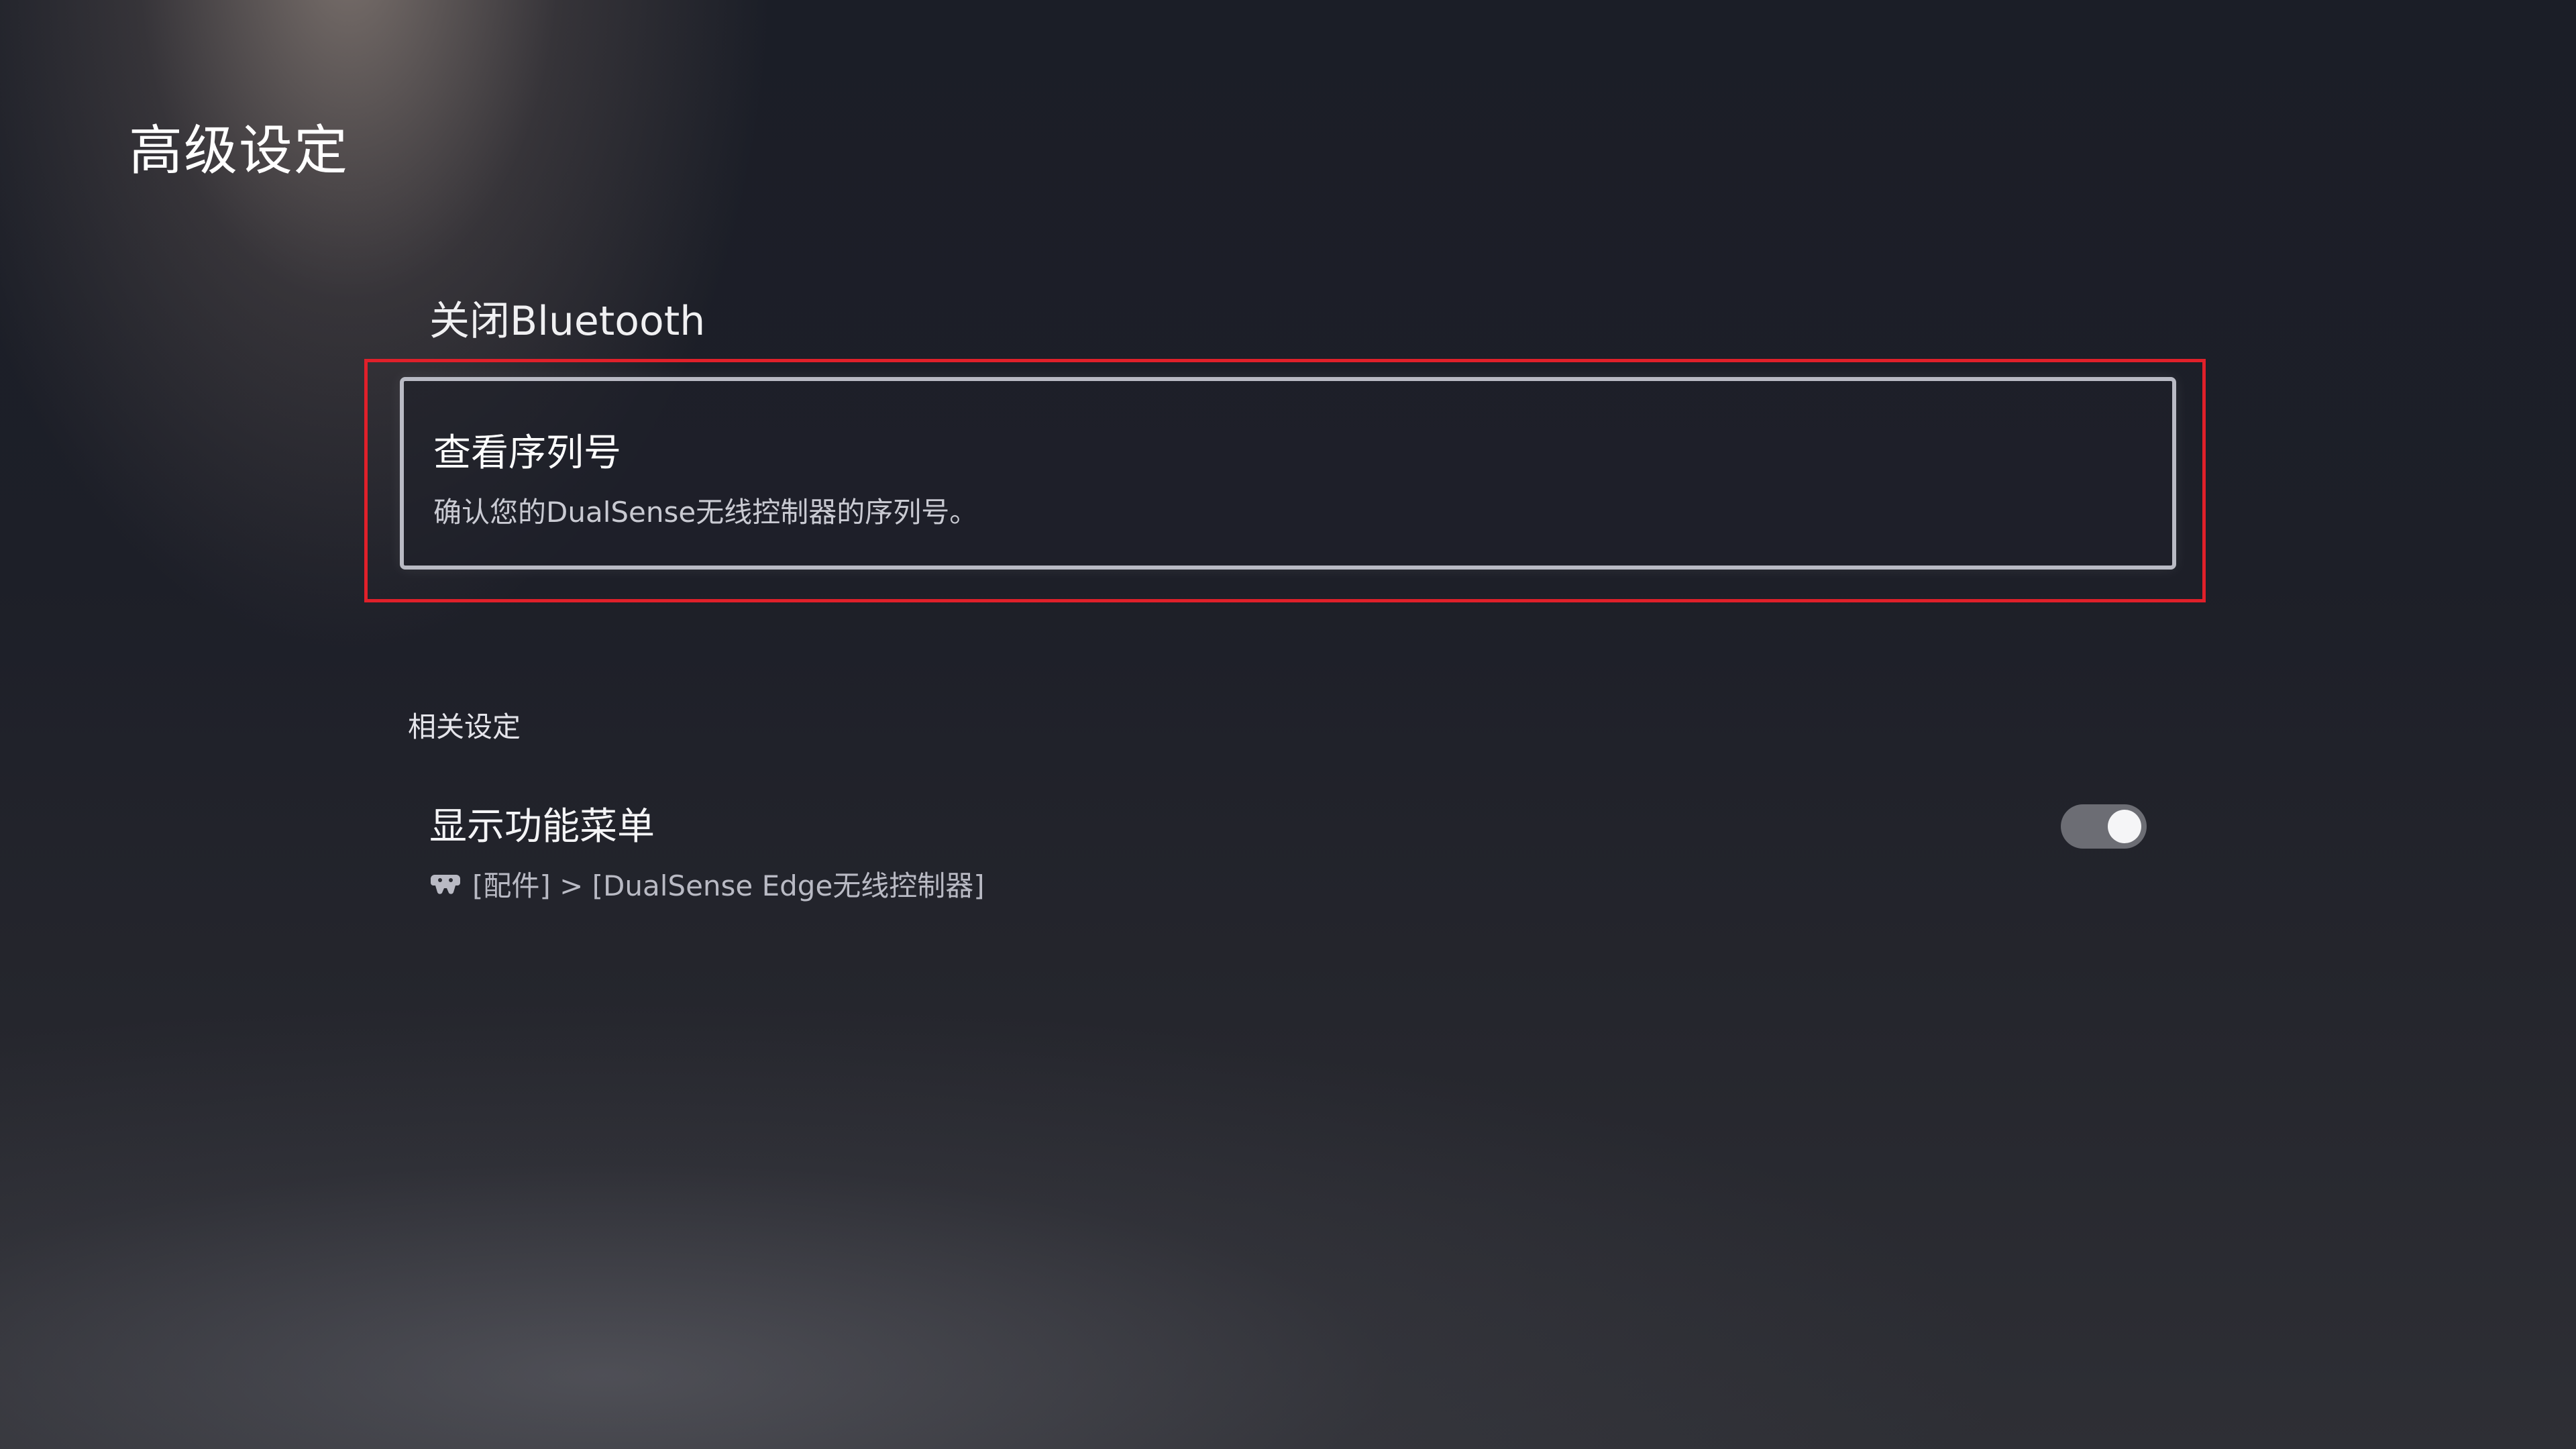  I want to click on page-title: 高级设定, so click(239, 150).